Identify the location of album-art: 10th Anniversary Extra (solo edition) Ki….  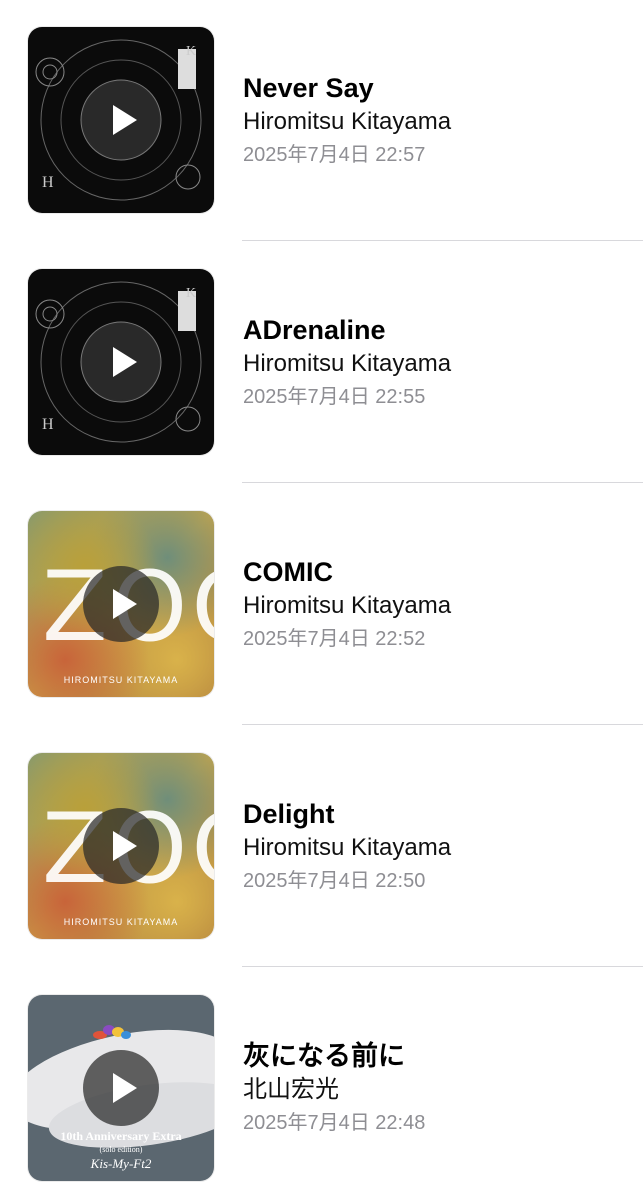
(121, 1088).